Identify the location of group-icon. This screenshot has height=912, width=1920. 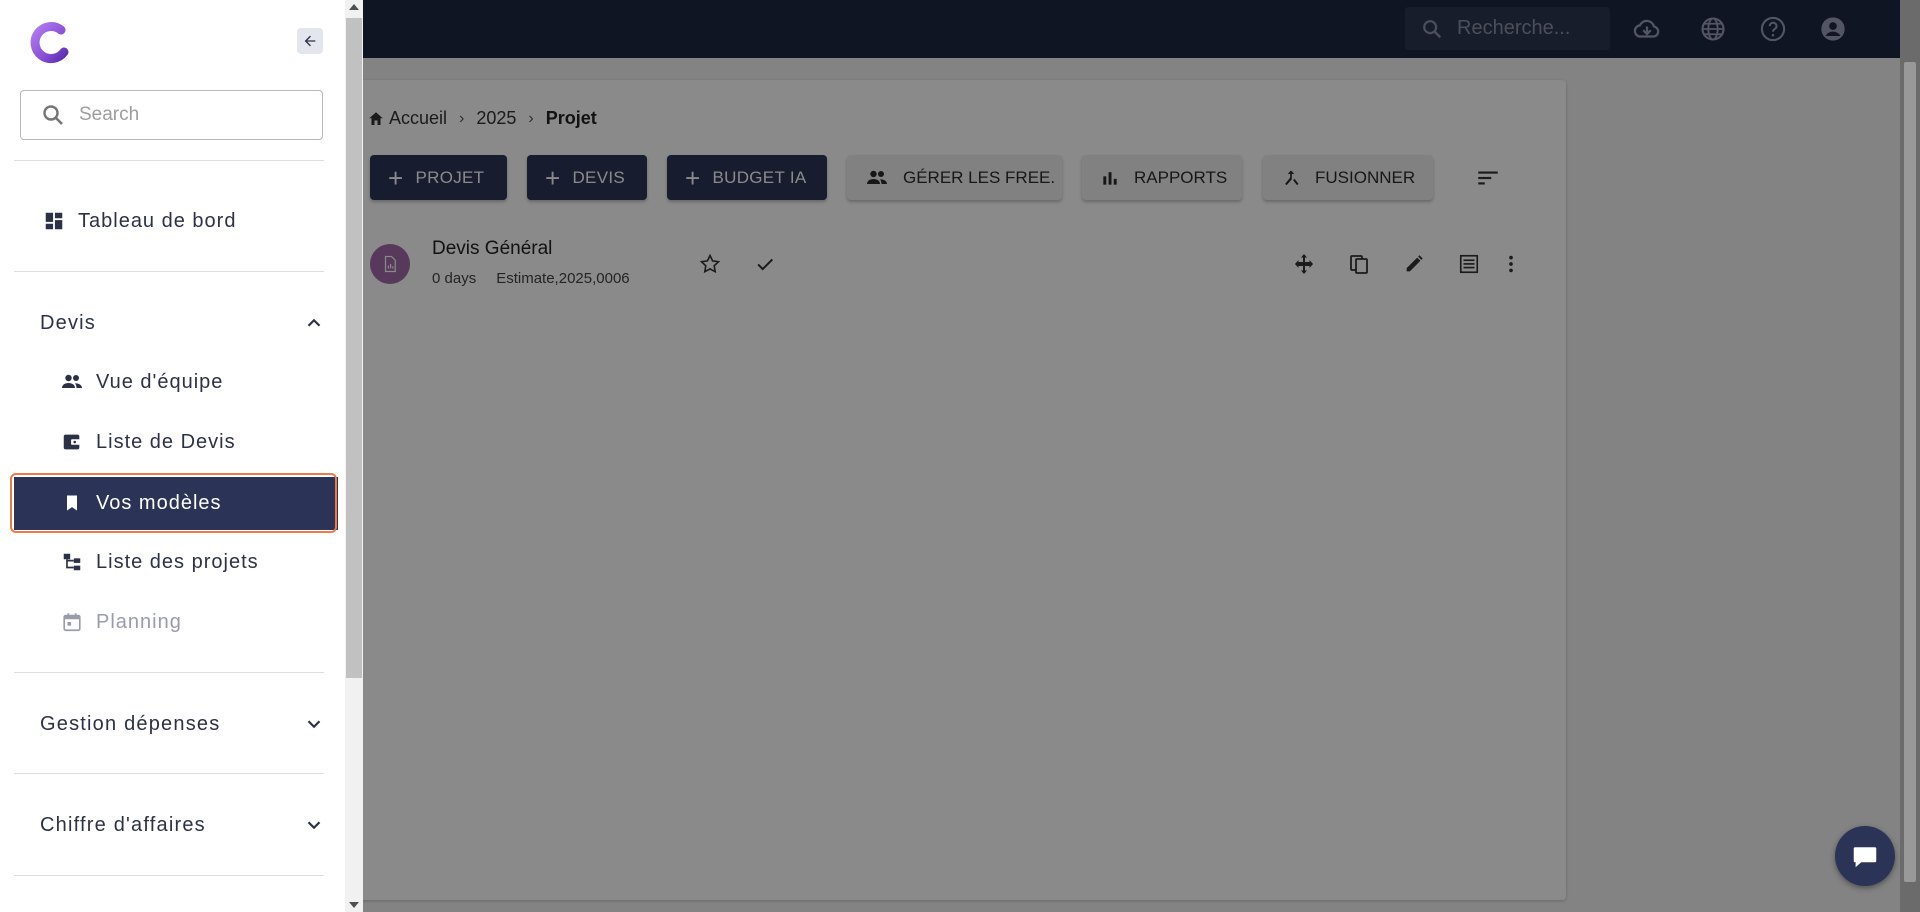
(72, 382).